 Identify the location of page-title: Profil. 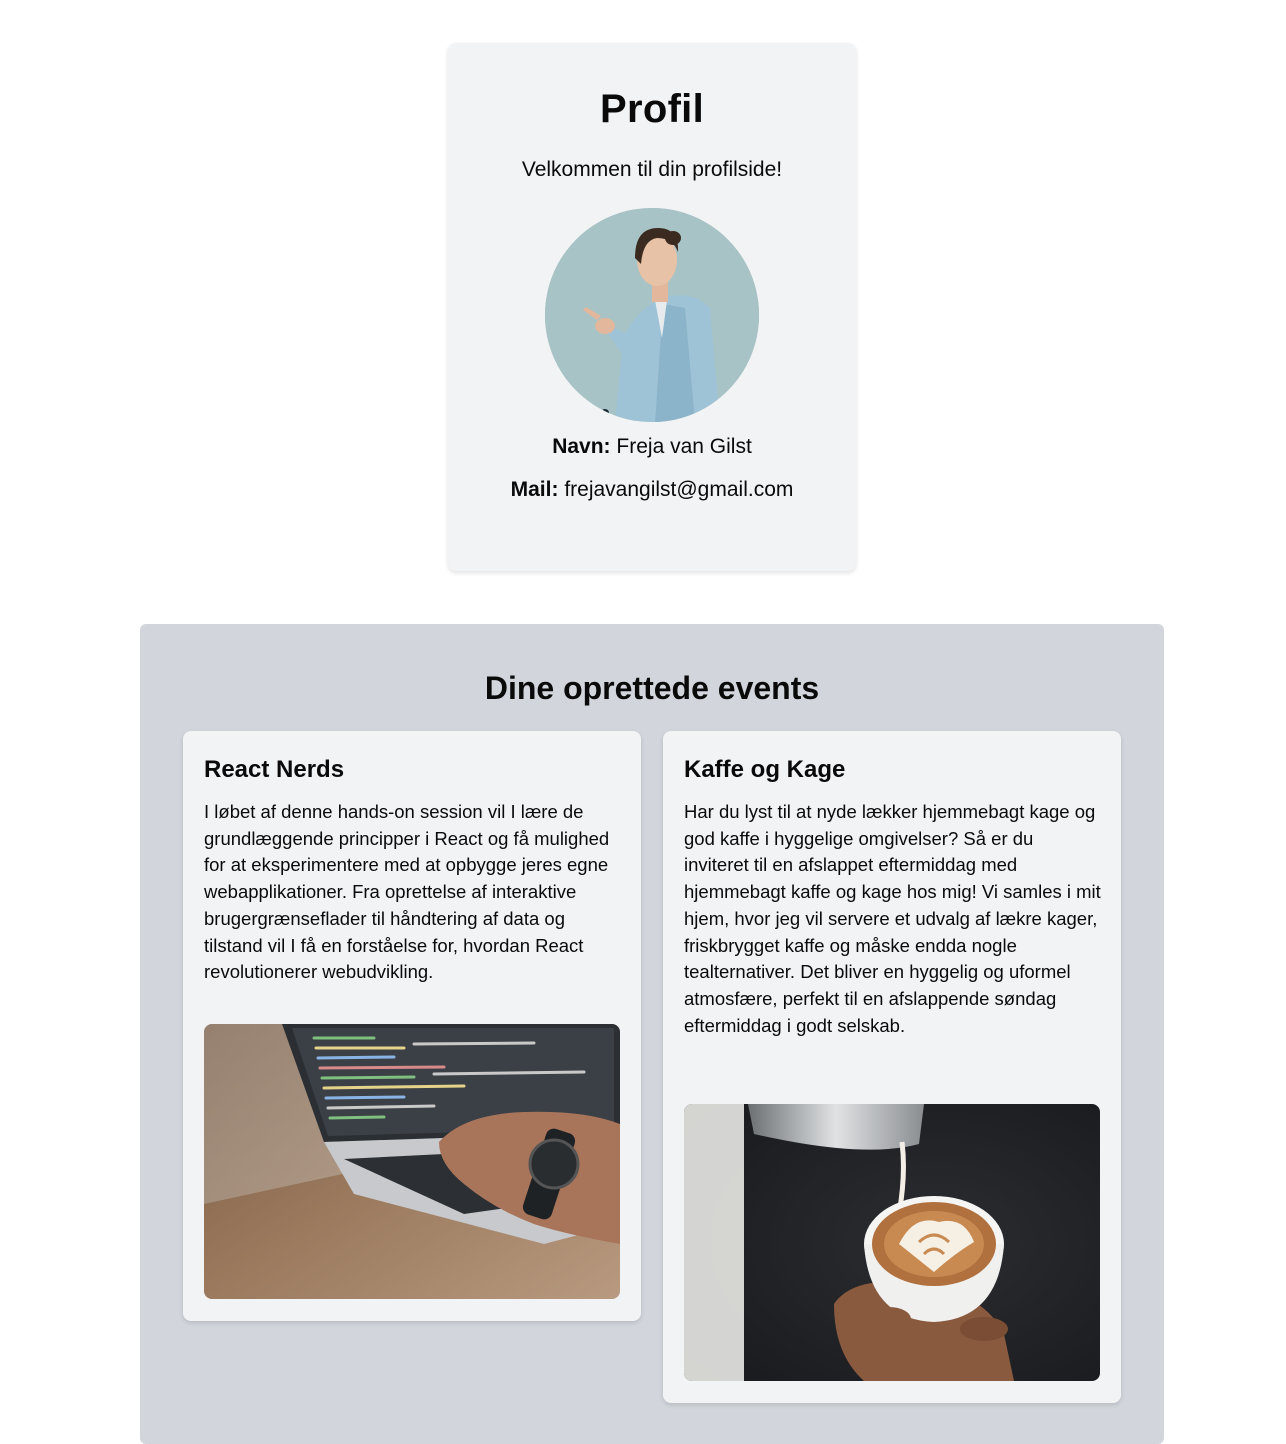
(652, 109).